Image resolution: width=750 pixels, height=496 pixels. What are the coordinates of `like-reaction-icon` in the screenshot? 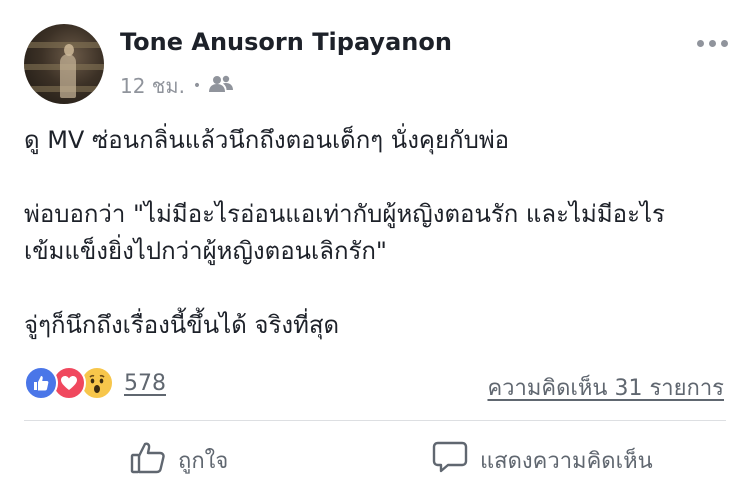 It's located at (41, 383).